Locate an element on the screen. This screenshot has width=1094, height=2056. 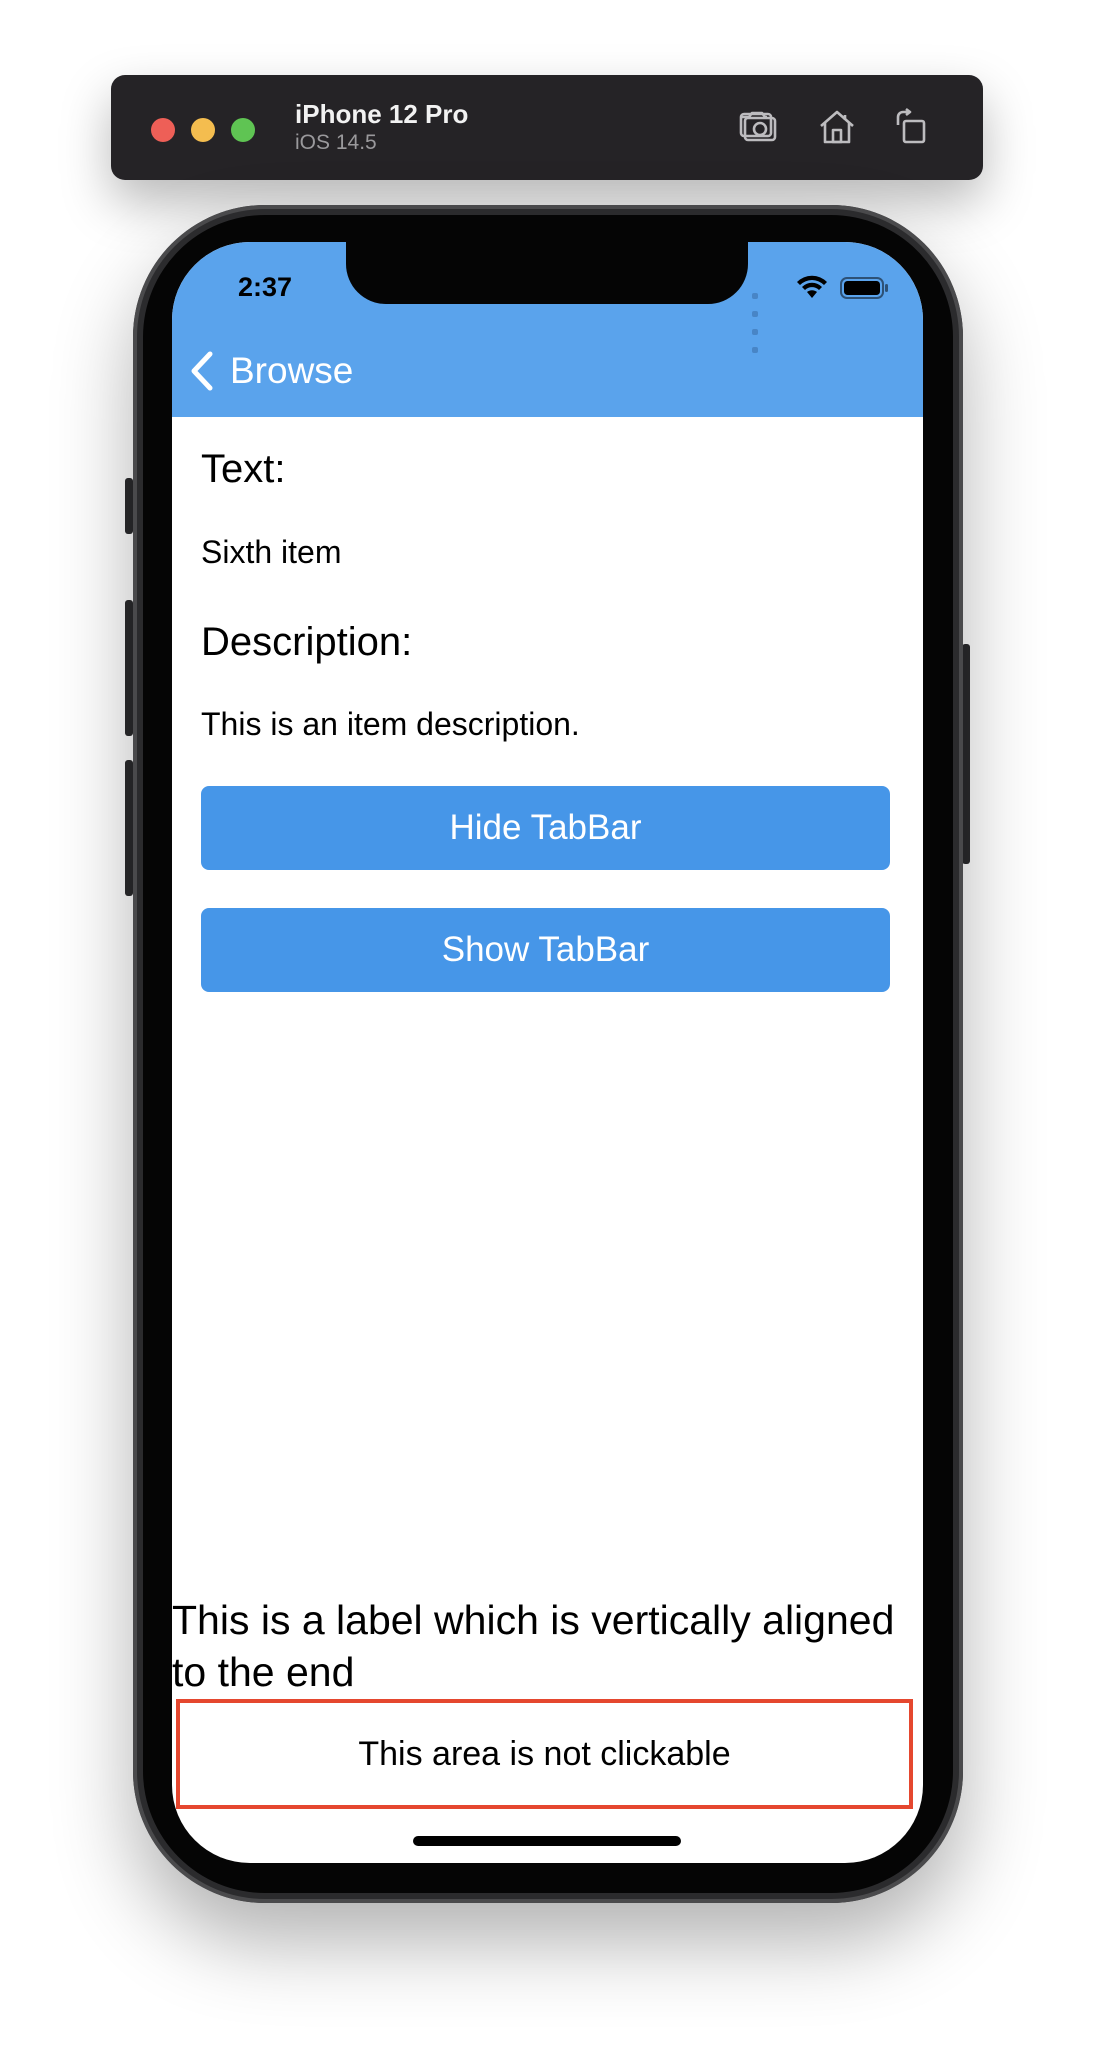
simulator-toolbar: iPhone 12 Pro iOS 14.5 is located at coordinates (547, 127).